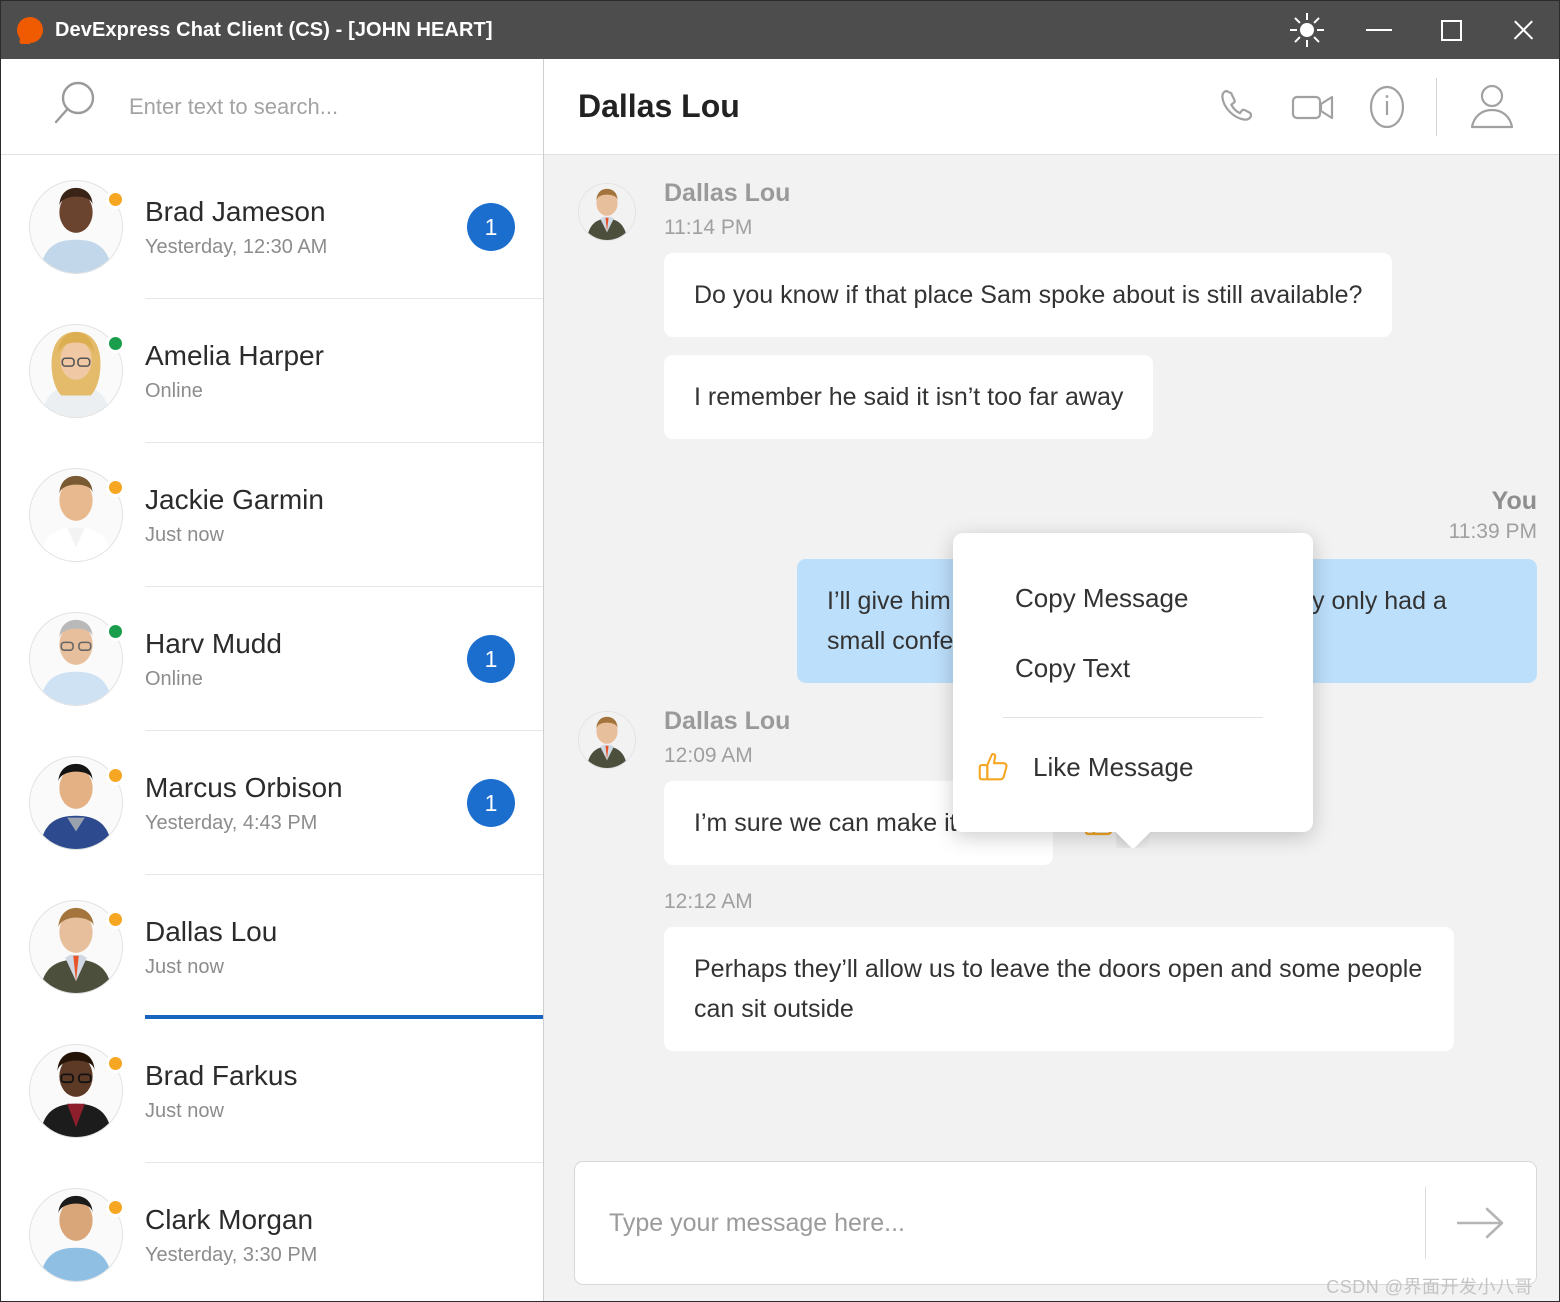 The width and height of the screenshot is (1560, 1302). What do you see at coordinates (306, 659) in the screenshot?
I see `contact-text: Harv Mudd Online` at bounding box center [306, 659].